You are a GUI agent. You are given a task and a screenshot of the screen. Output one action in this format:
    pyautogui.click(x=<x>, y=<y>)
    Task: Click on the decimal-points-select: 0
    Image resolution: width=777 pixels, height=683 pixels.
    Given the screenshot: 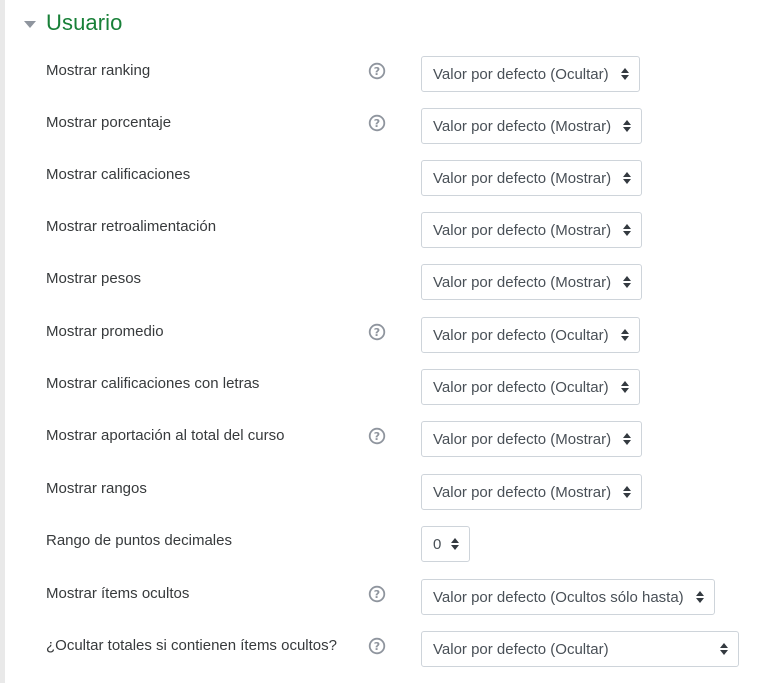 What is the action you would take?
    pyautogui.click(x=446, y=544)
    